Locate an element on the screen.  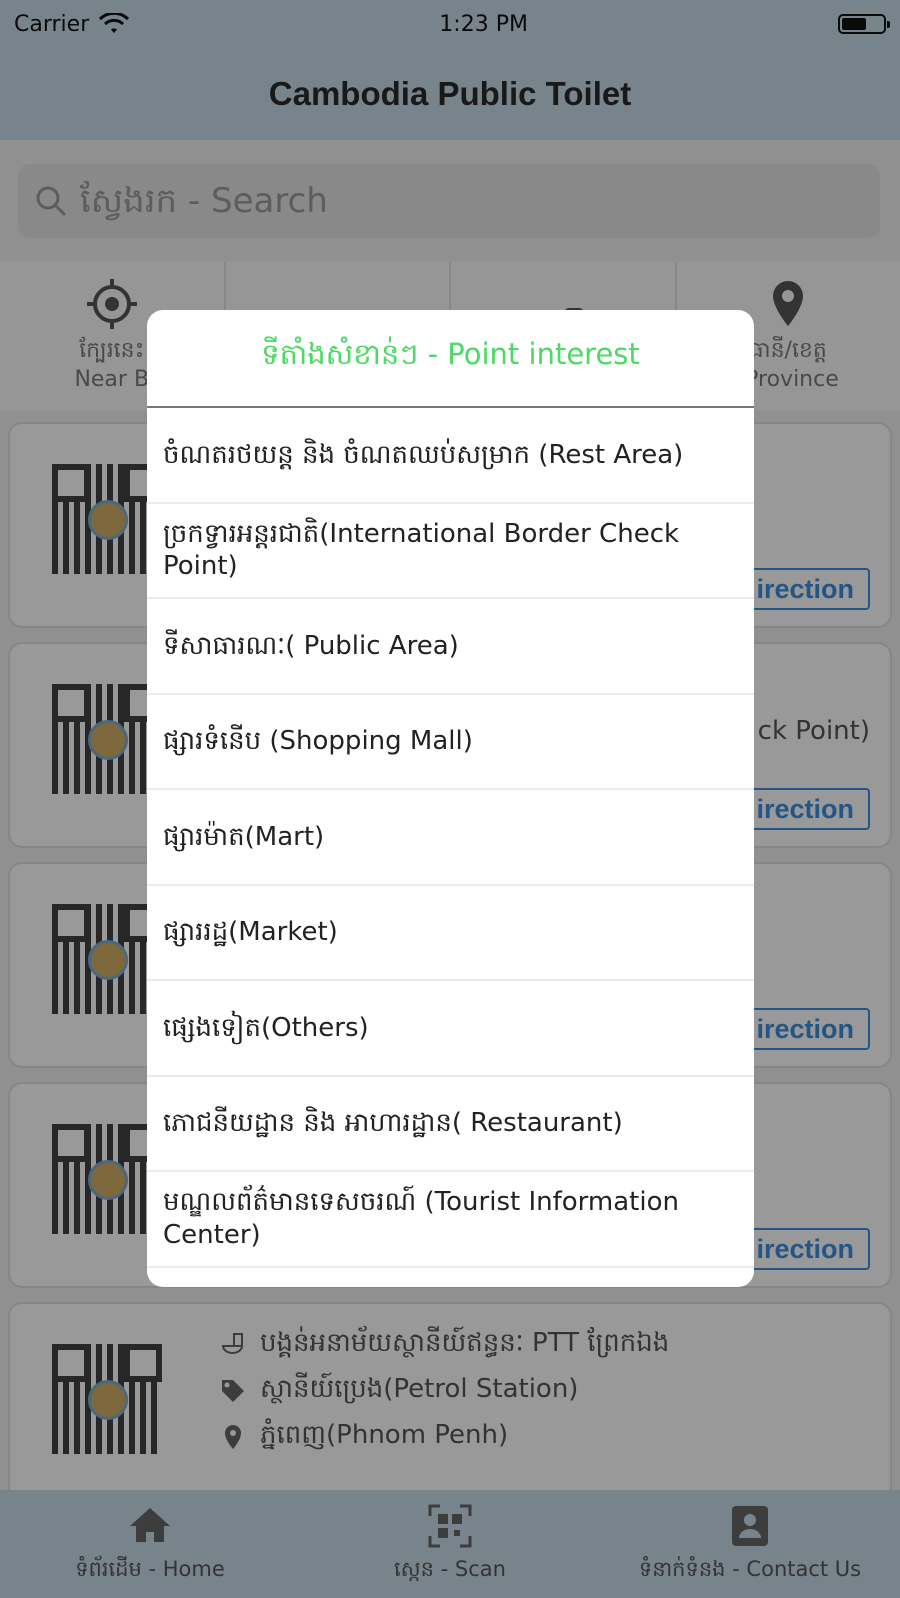
option-market: ផ្សាររដ្ឋ(Market) is located at coordinates (450, 933).